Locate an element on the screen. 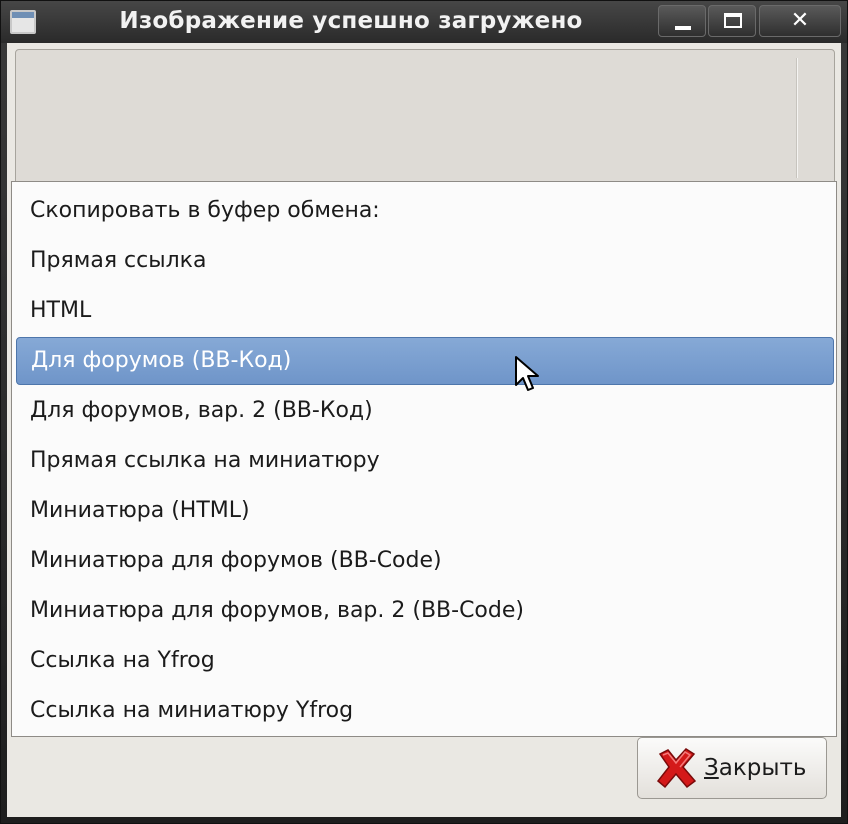  menu-item-thumbnail-direct-link: Прямая ссылка на миниатюру is located at coordinates (424, 461).